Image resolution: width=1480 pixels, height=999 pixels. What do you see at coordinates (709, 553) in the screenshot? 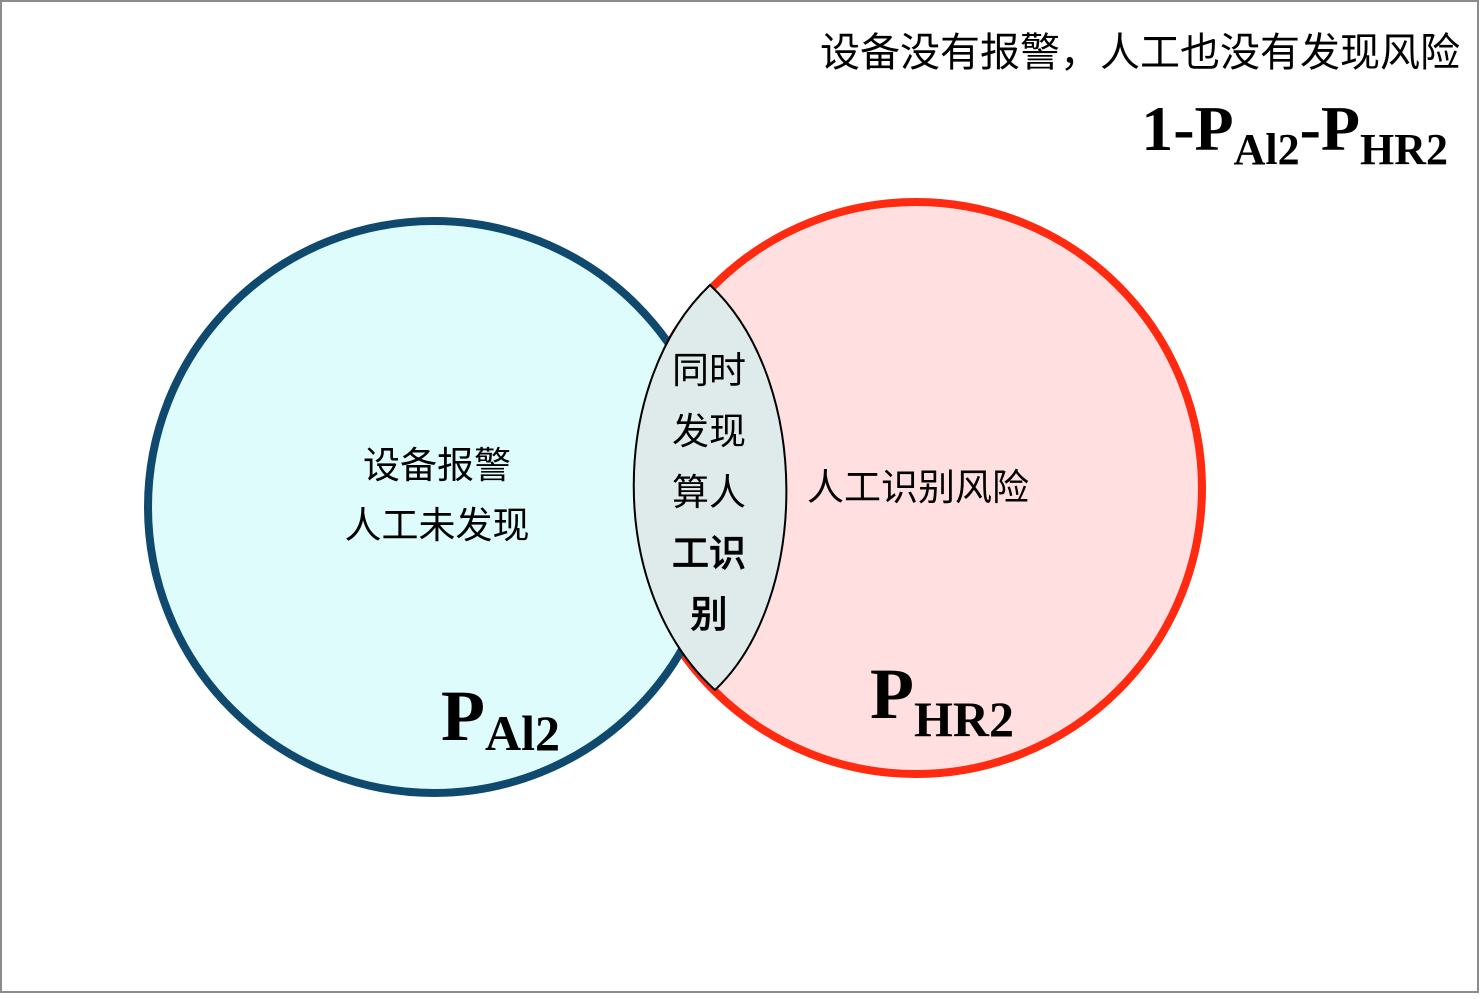
I see `overlap-line4: 工识` at bounding box center [709, 553].